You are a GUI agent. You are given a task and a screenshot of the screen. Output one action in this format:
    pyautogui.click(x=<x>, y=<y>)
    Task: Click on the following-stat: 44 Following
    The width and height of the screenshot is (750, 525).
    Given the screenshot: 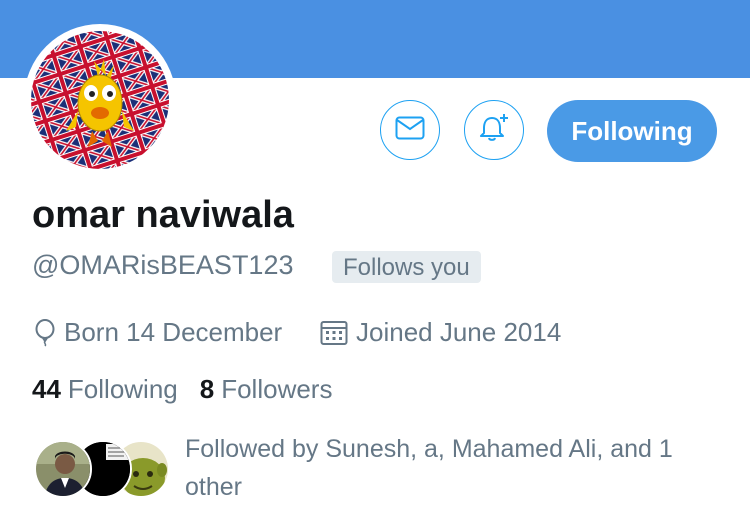 What is the action you would take?
    pyautogui.click(x=105, y=389)
    